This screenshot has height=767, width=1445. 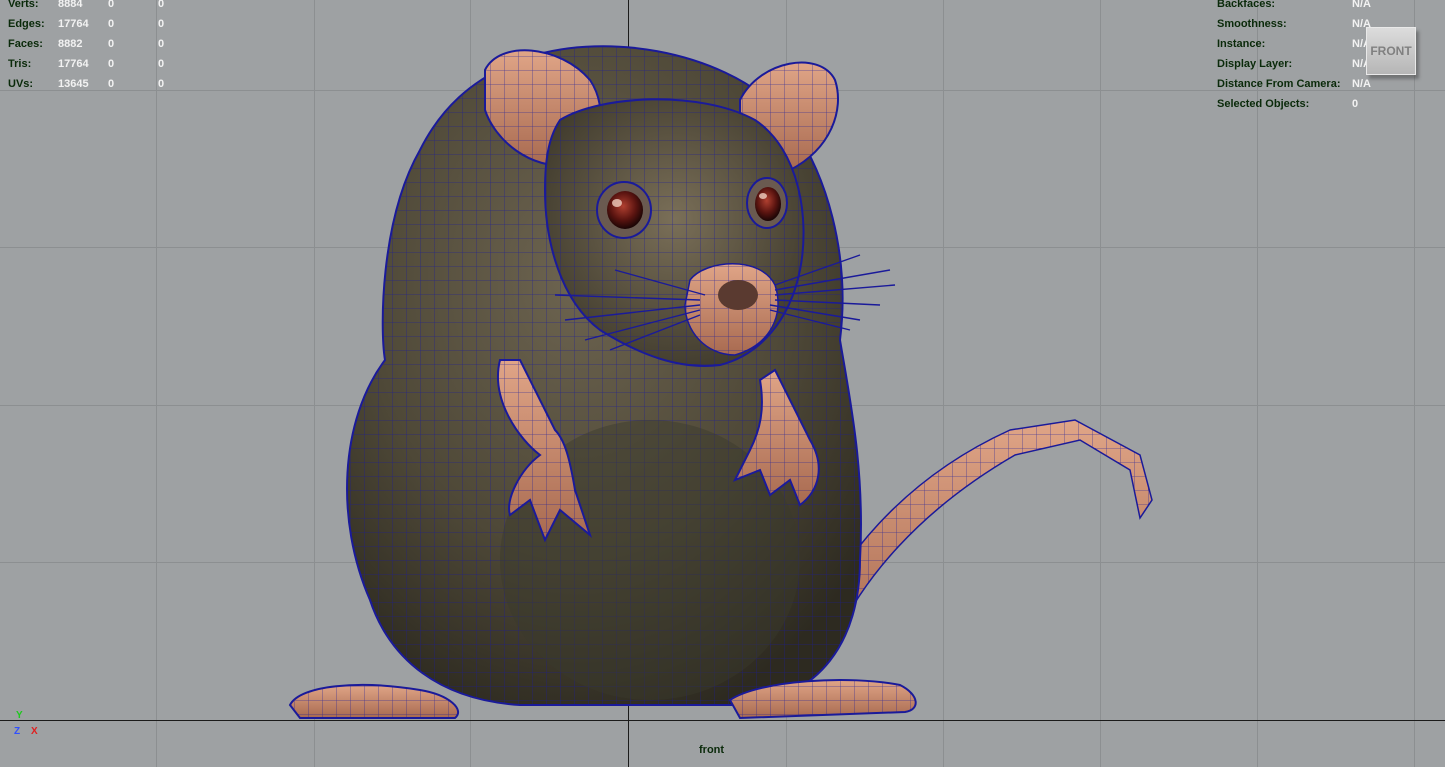 What do you see at coordinates (1252, 24) in the screenshot?
I see `hud-label: Smoothness:` at bounding box center [1252, 24].